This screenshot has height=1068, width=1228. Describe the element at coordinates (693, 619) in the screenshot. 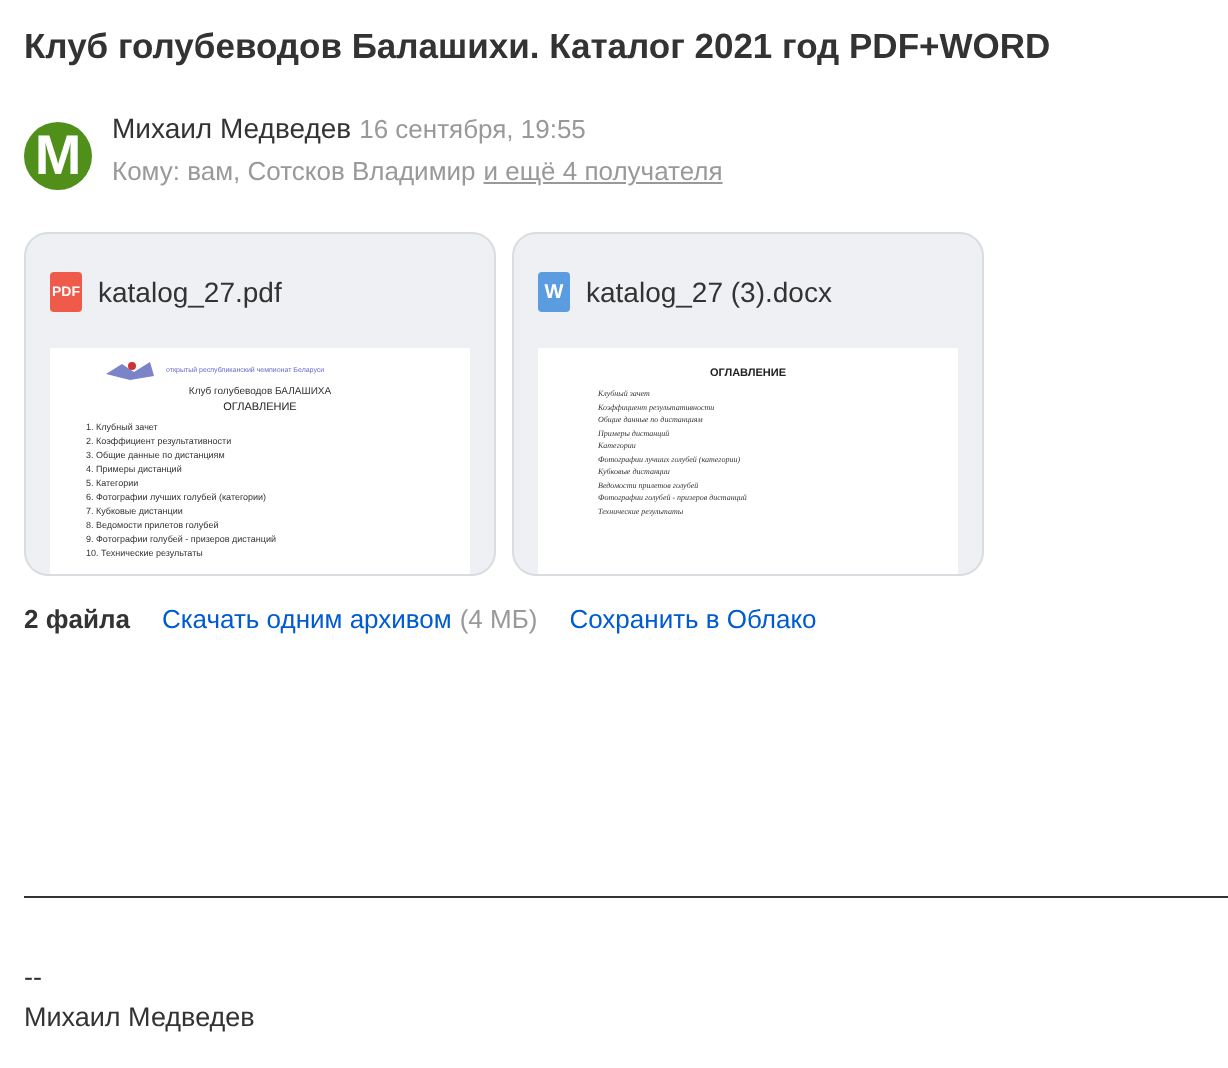

I see `save-to-cloud-link: Сохранить в Облако` at that location.